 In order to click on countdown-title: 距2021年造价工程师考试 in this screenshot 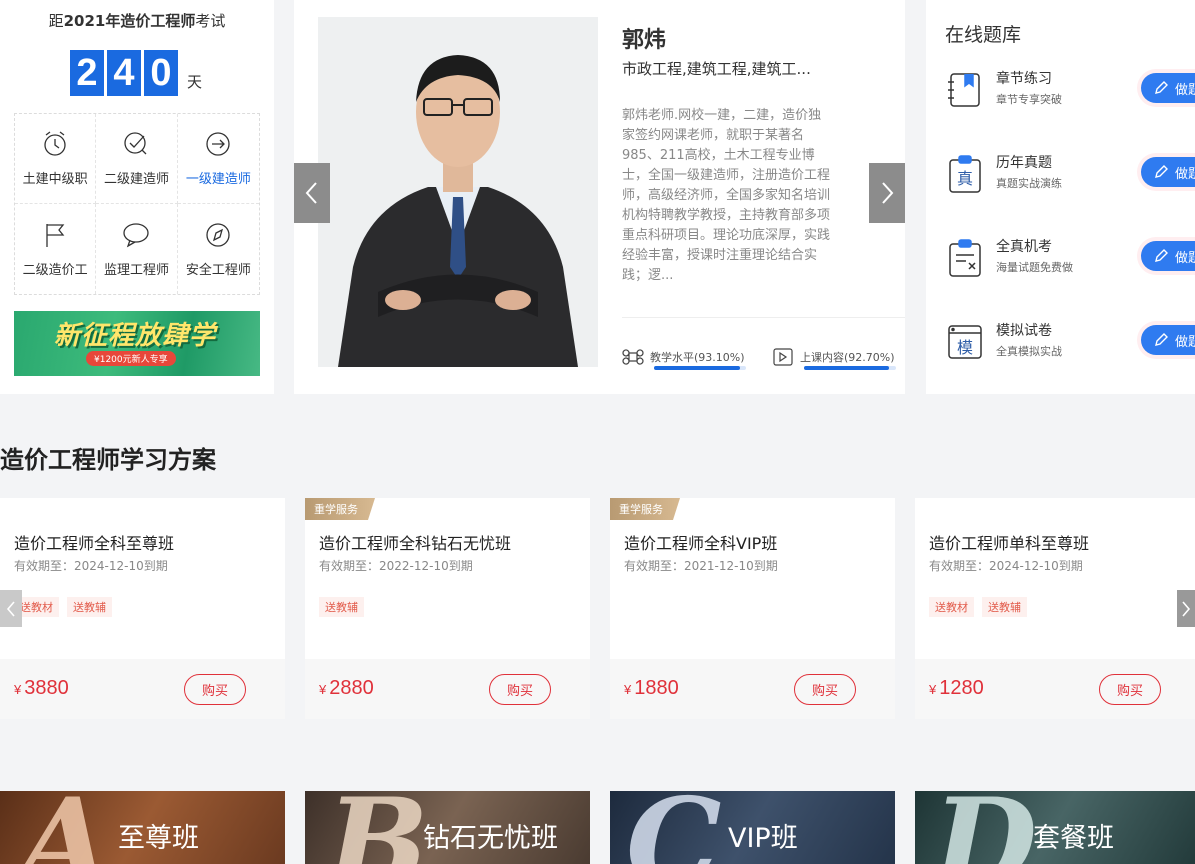, I will do `click(137, 21)`.